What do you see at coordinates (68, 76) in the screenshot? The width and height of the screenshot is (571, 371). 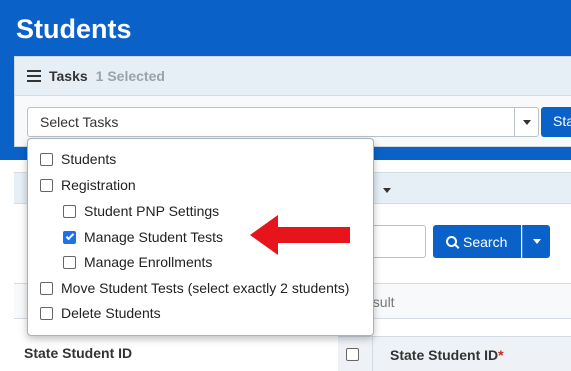 I see `tasks-label: Tasks` at bounding box center [68, 76].